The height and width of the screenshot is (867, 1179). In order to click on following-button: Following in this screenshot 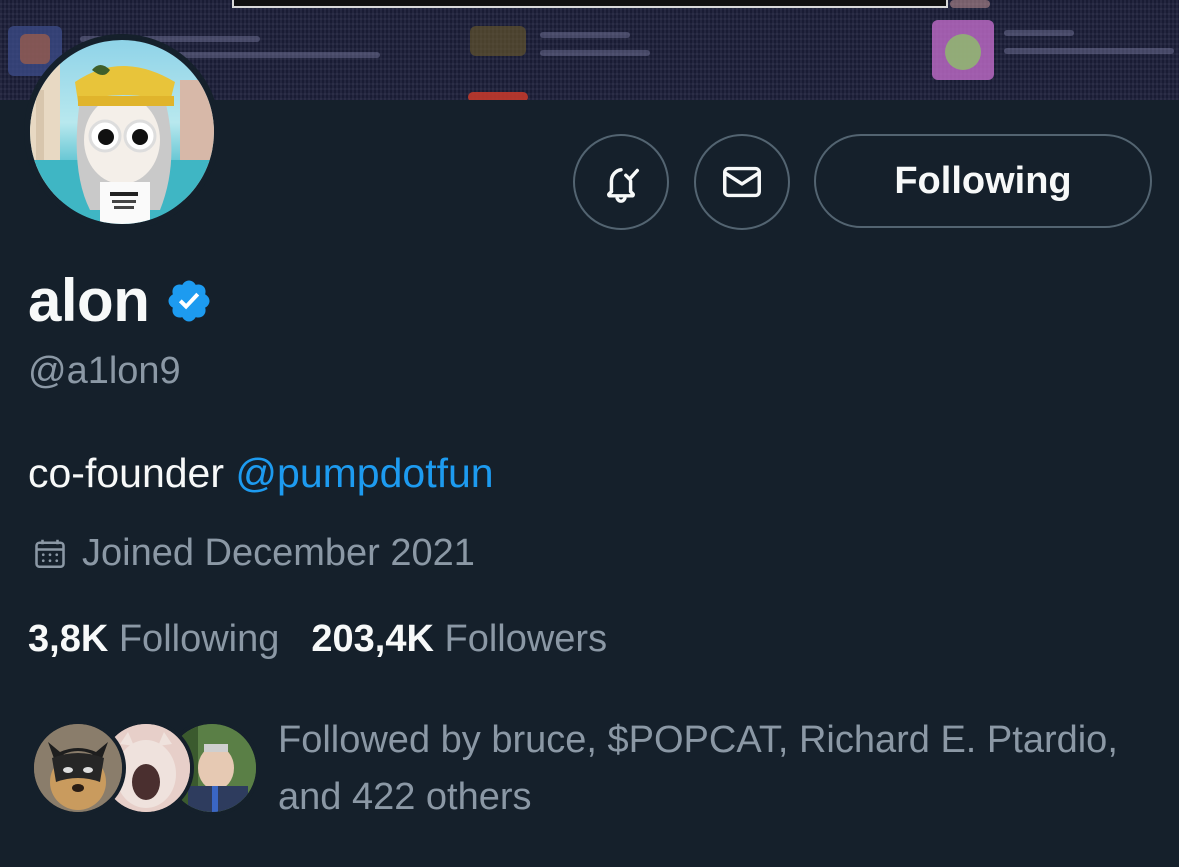, I will do `click(983, 181)`.